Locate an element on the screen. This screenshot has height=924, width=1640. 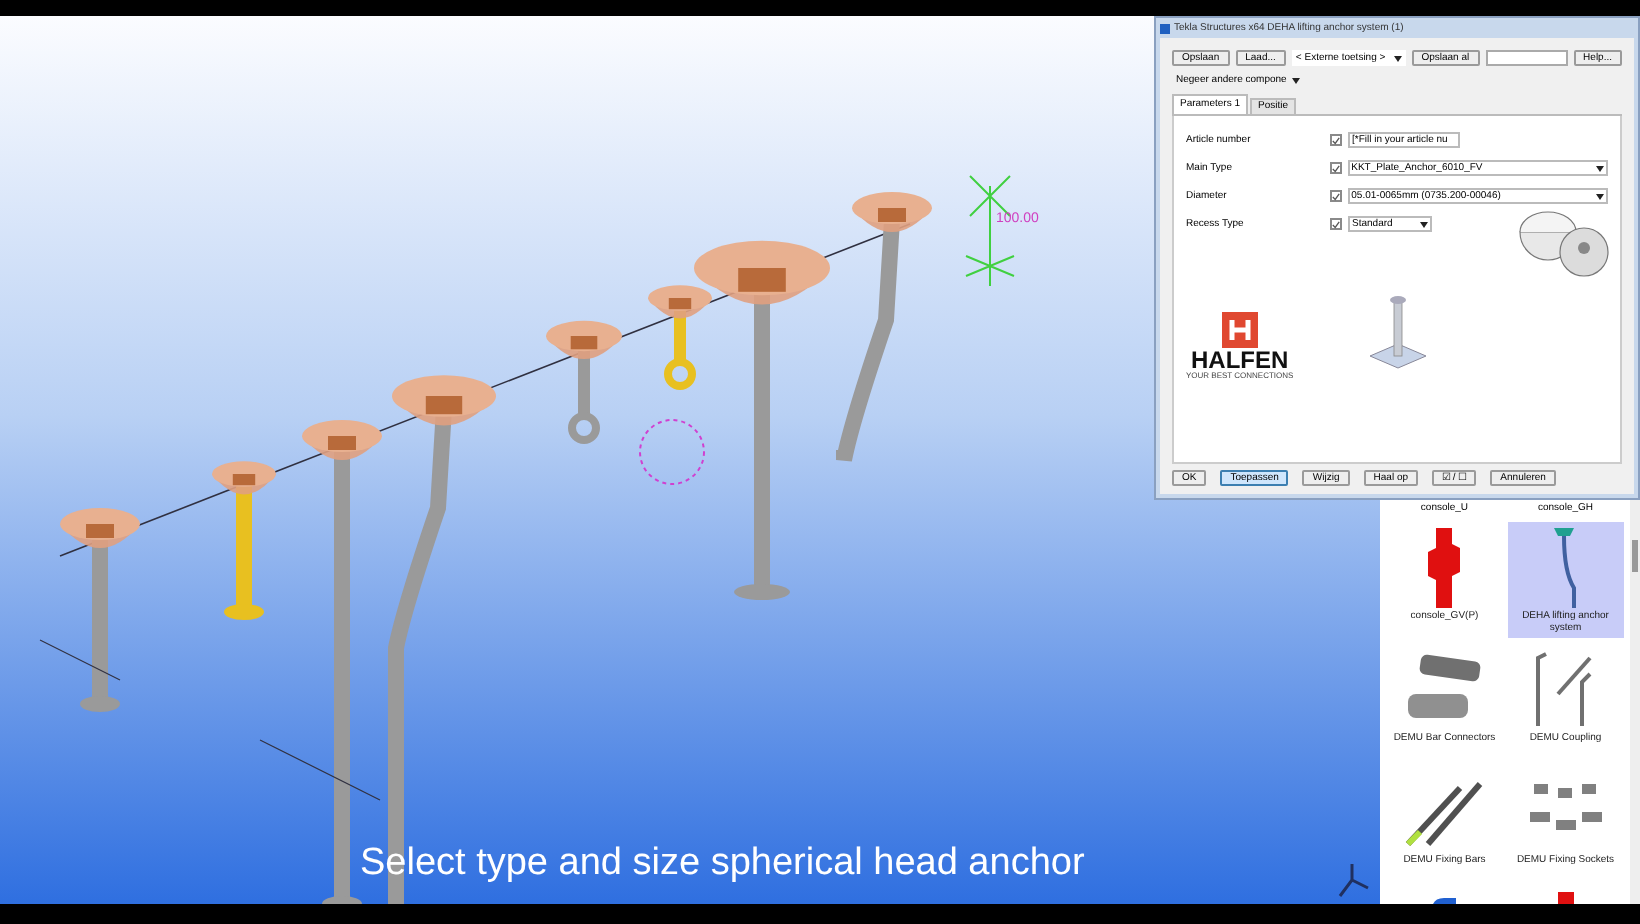
app-icon is located at coordinates (1165, 28).